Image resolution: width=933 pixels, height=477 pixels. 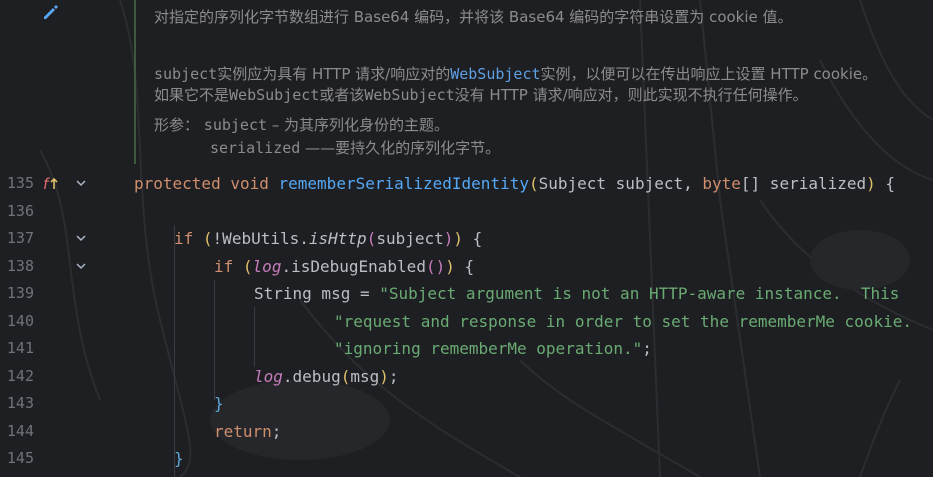 What do you see at coordinates (466, 458) in the screenshot?
I see `code-line-145: 145 }` at bounding box center [466, 458].